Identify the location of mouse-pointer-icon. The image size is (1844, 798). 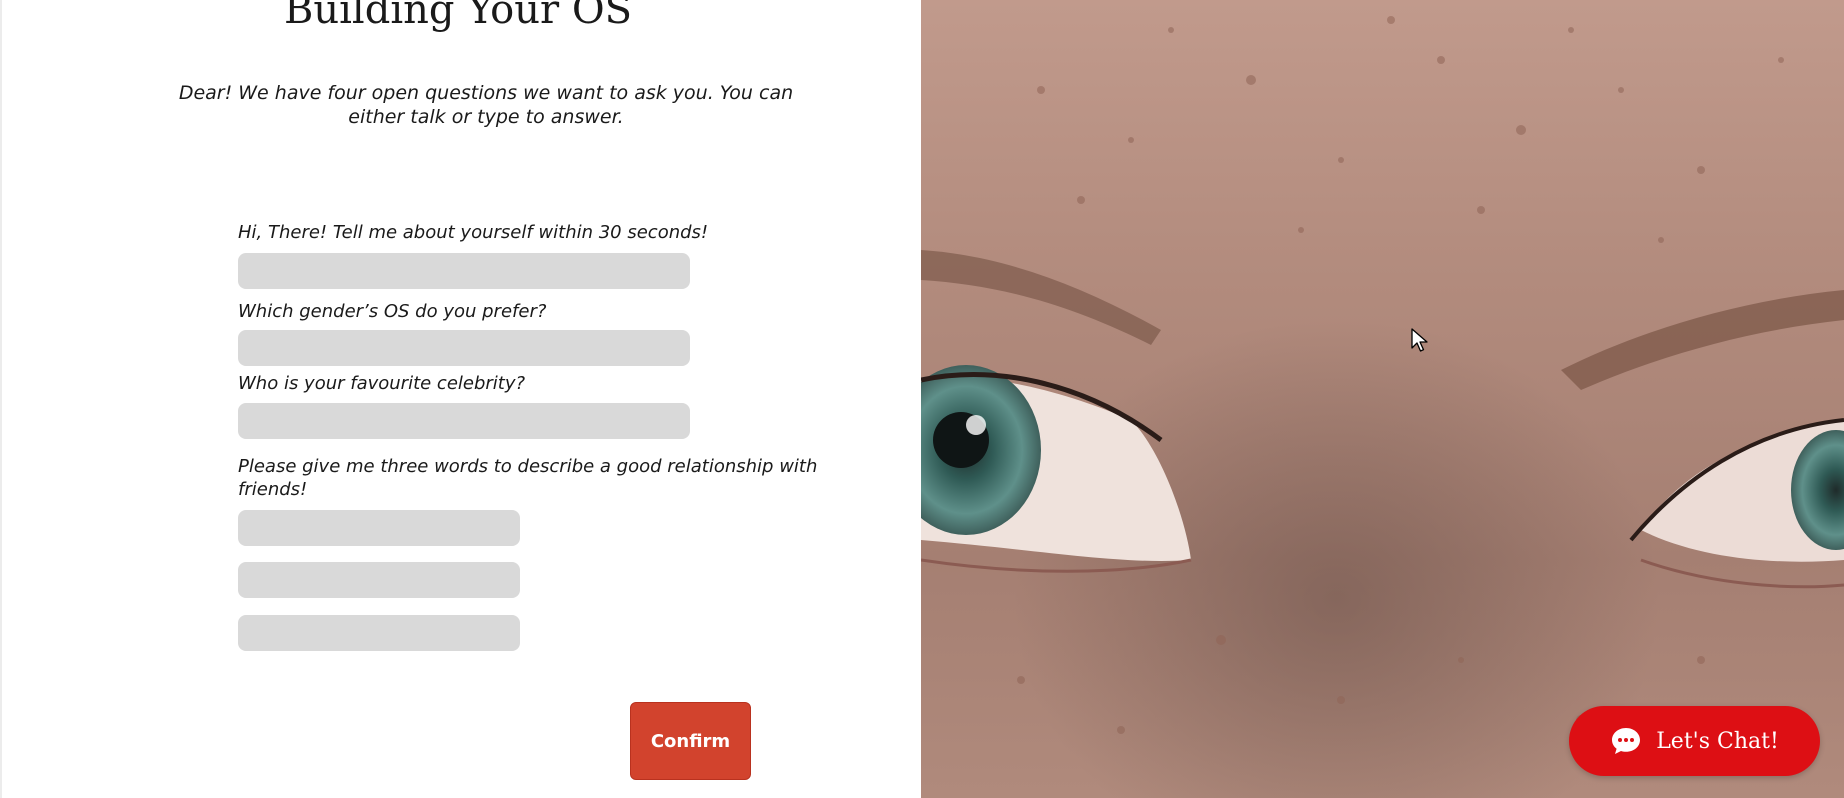
(1419, 340).